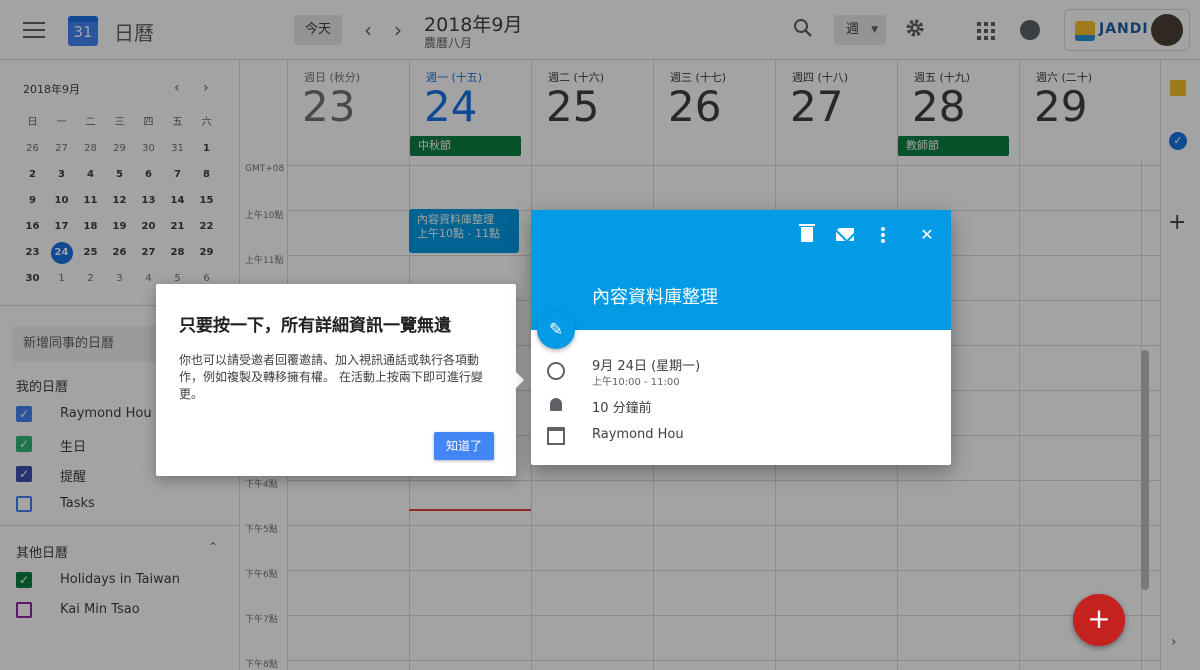 This screenshot has height=670, width=1200. I want to click on calendar-icon, so click(556, 436).